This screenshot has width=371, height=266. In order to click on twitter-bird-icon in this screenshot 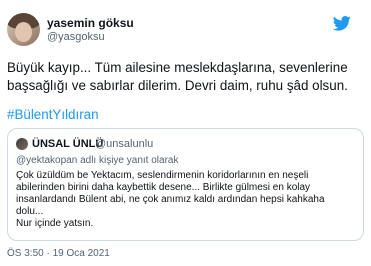, I will do `click(342, 23)`.